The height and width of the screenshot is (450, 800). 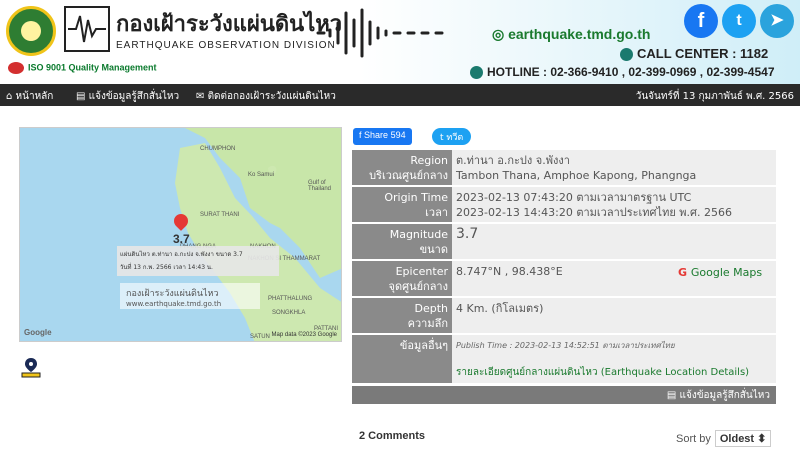 I want to click on map-label: Ko Samui, so click(x=261, y=175).